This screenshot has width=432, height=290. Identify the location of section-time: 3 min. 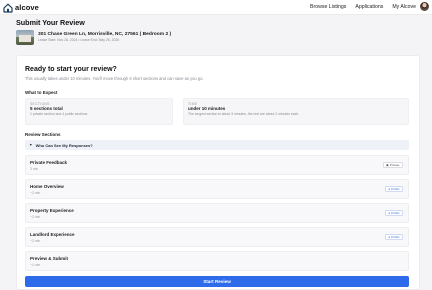
(34, 169).